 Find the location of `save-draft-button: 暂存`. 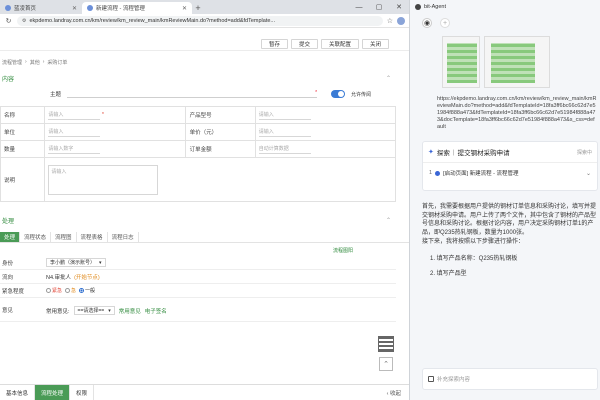

save-draft-button: 暂存 is located at coordinates (274, 43).